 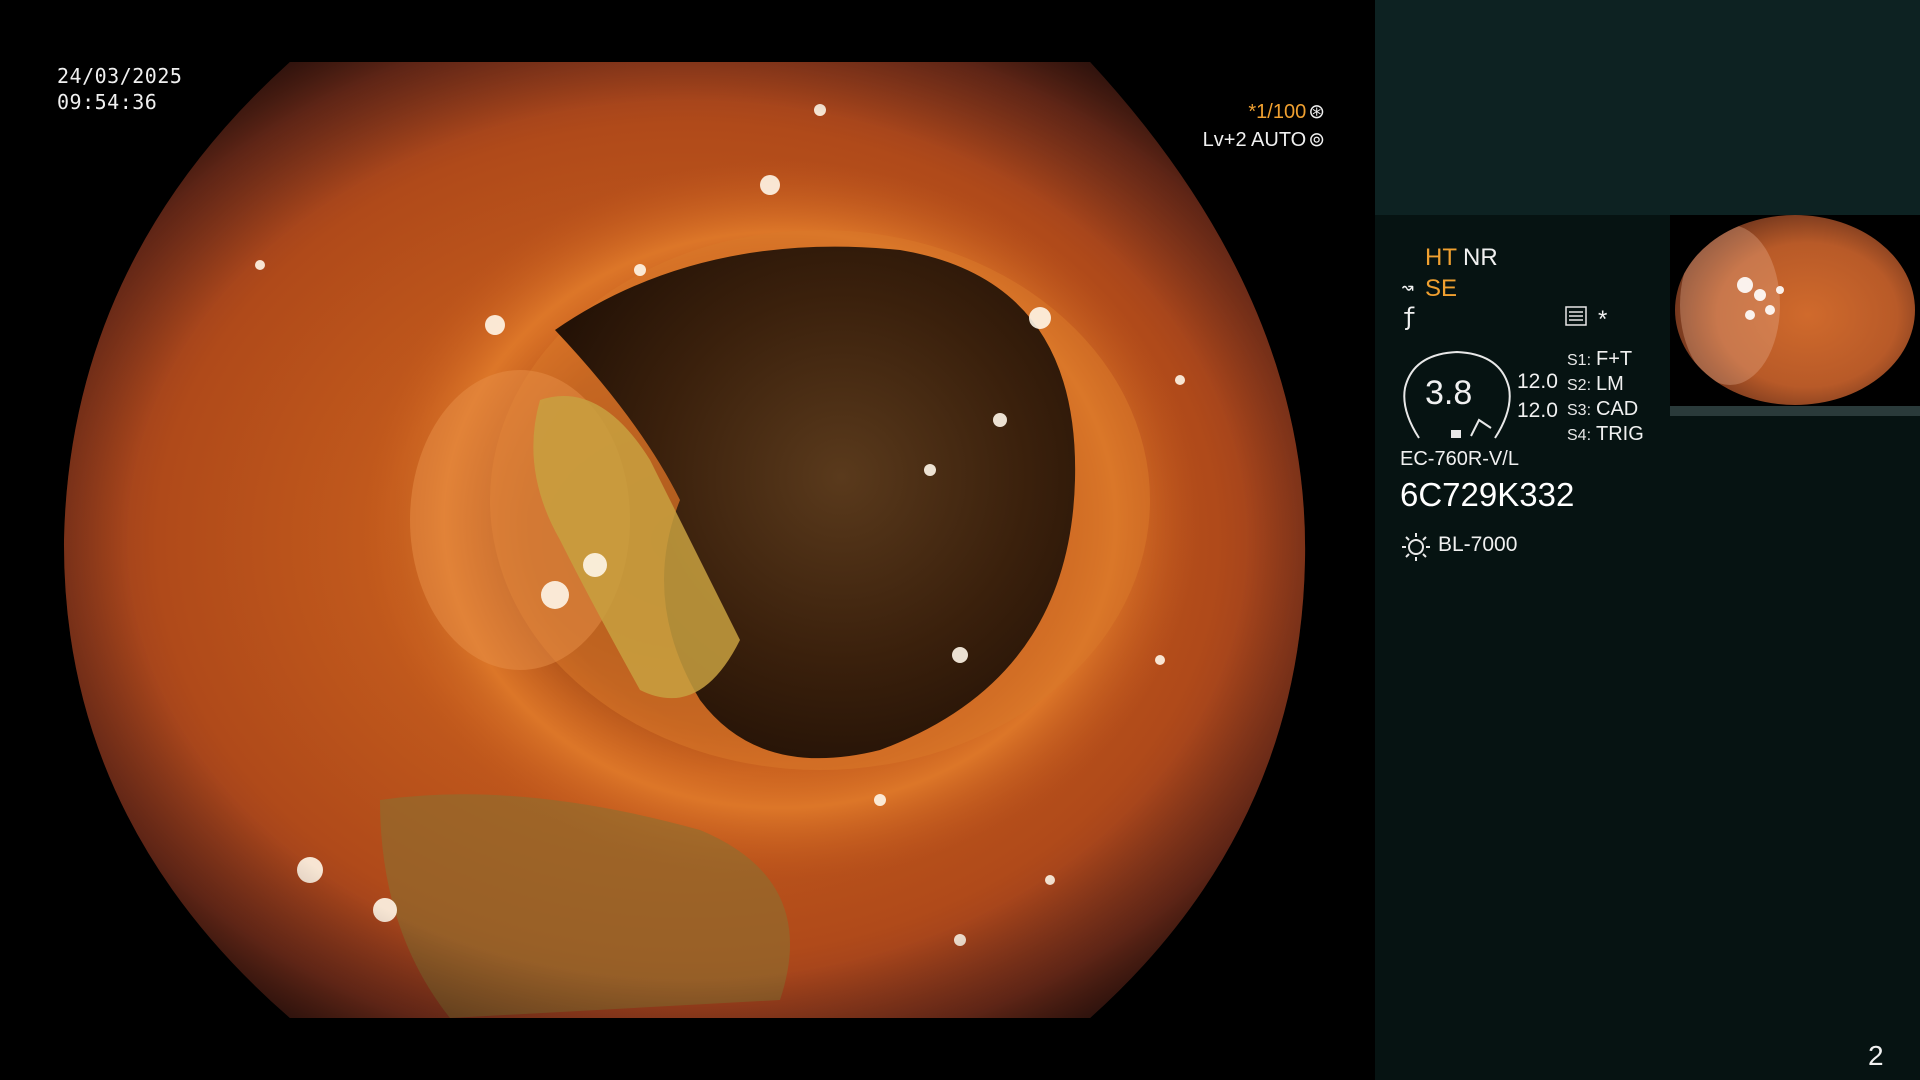 What do you see at coordinates (1579, 410) in the screenshot?
I see `switch-3-label: S3:` at bounding box center [1579, 410].